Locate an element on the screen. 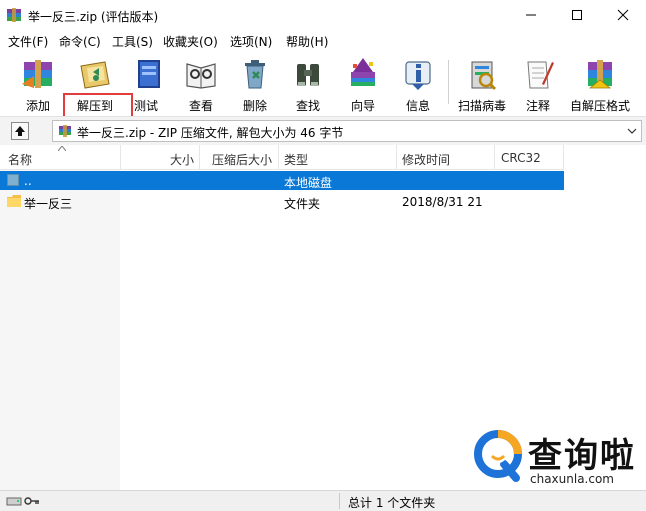 The height and width of the screenshot is (511, 646). address-field: 举一反三.zip - ZIP 压缩文件, 解包大小为 46 字节 is located at coordinates (347, 131).